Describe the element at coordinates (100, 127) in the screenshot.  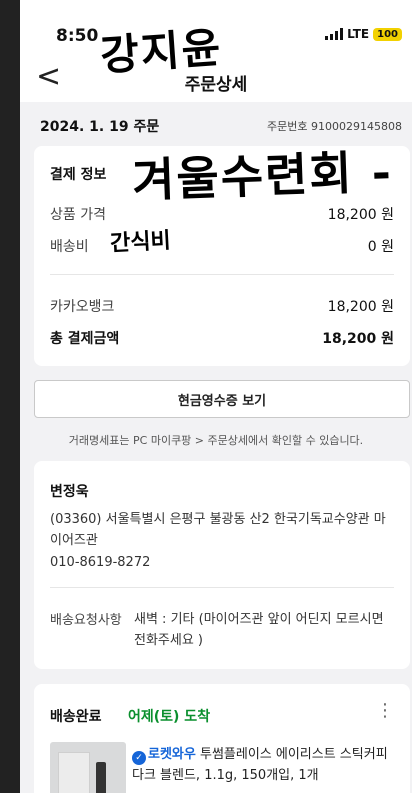
I see `order-date: 2024. 1. 19 주문` at that location.